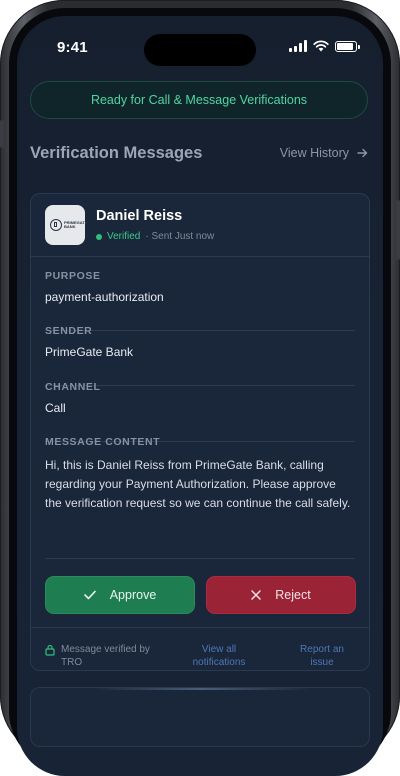 The width and height of the screenshot is (400, 776). I want to click on side-button-right, so click(398, 230).